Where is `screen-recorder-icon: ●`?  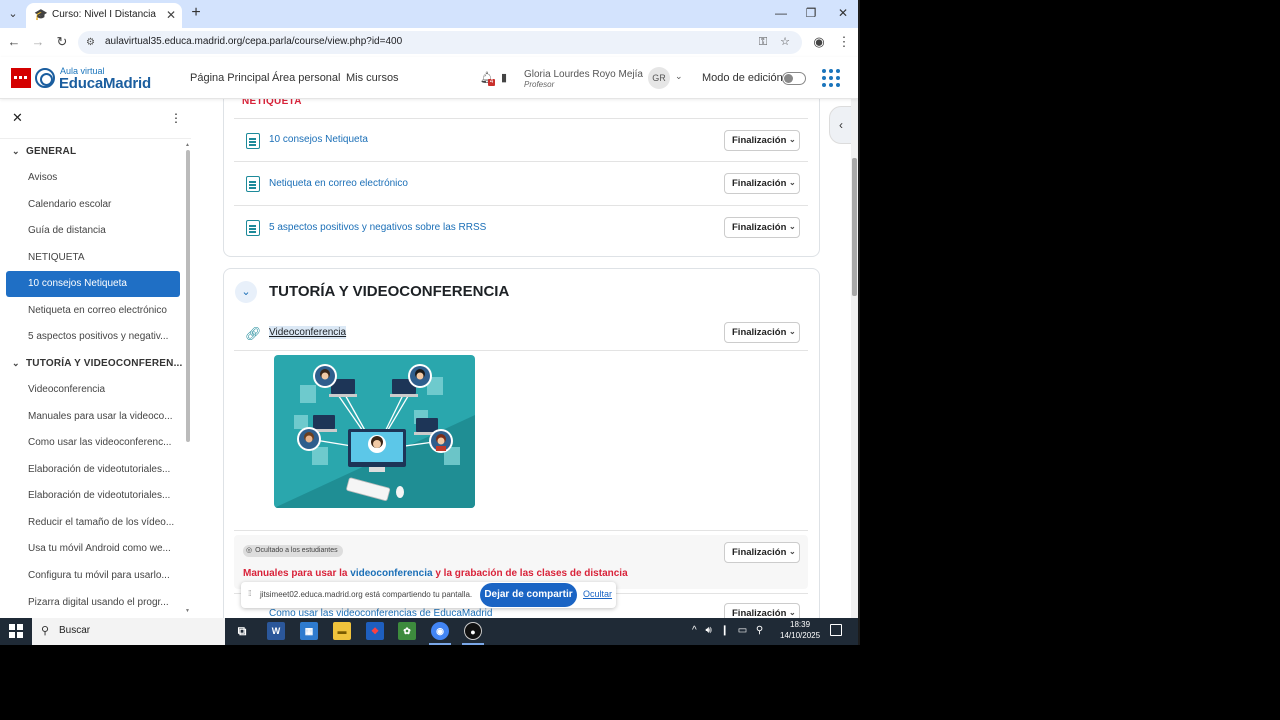 screen-recorder-icon: ● is located at coordinates (473, 631).